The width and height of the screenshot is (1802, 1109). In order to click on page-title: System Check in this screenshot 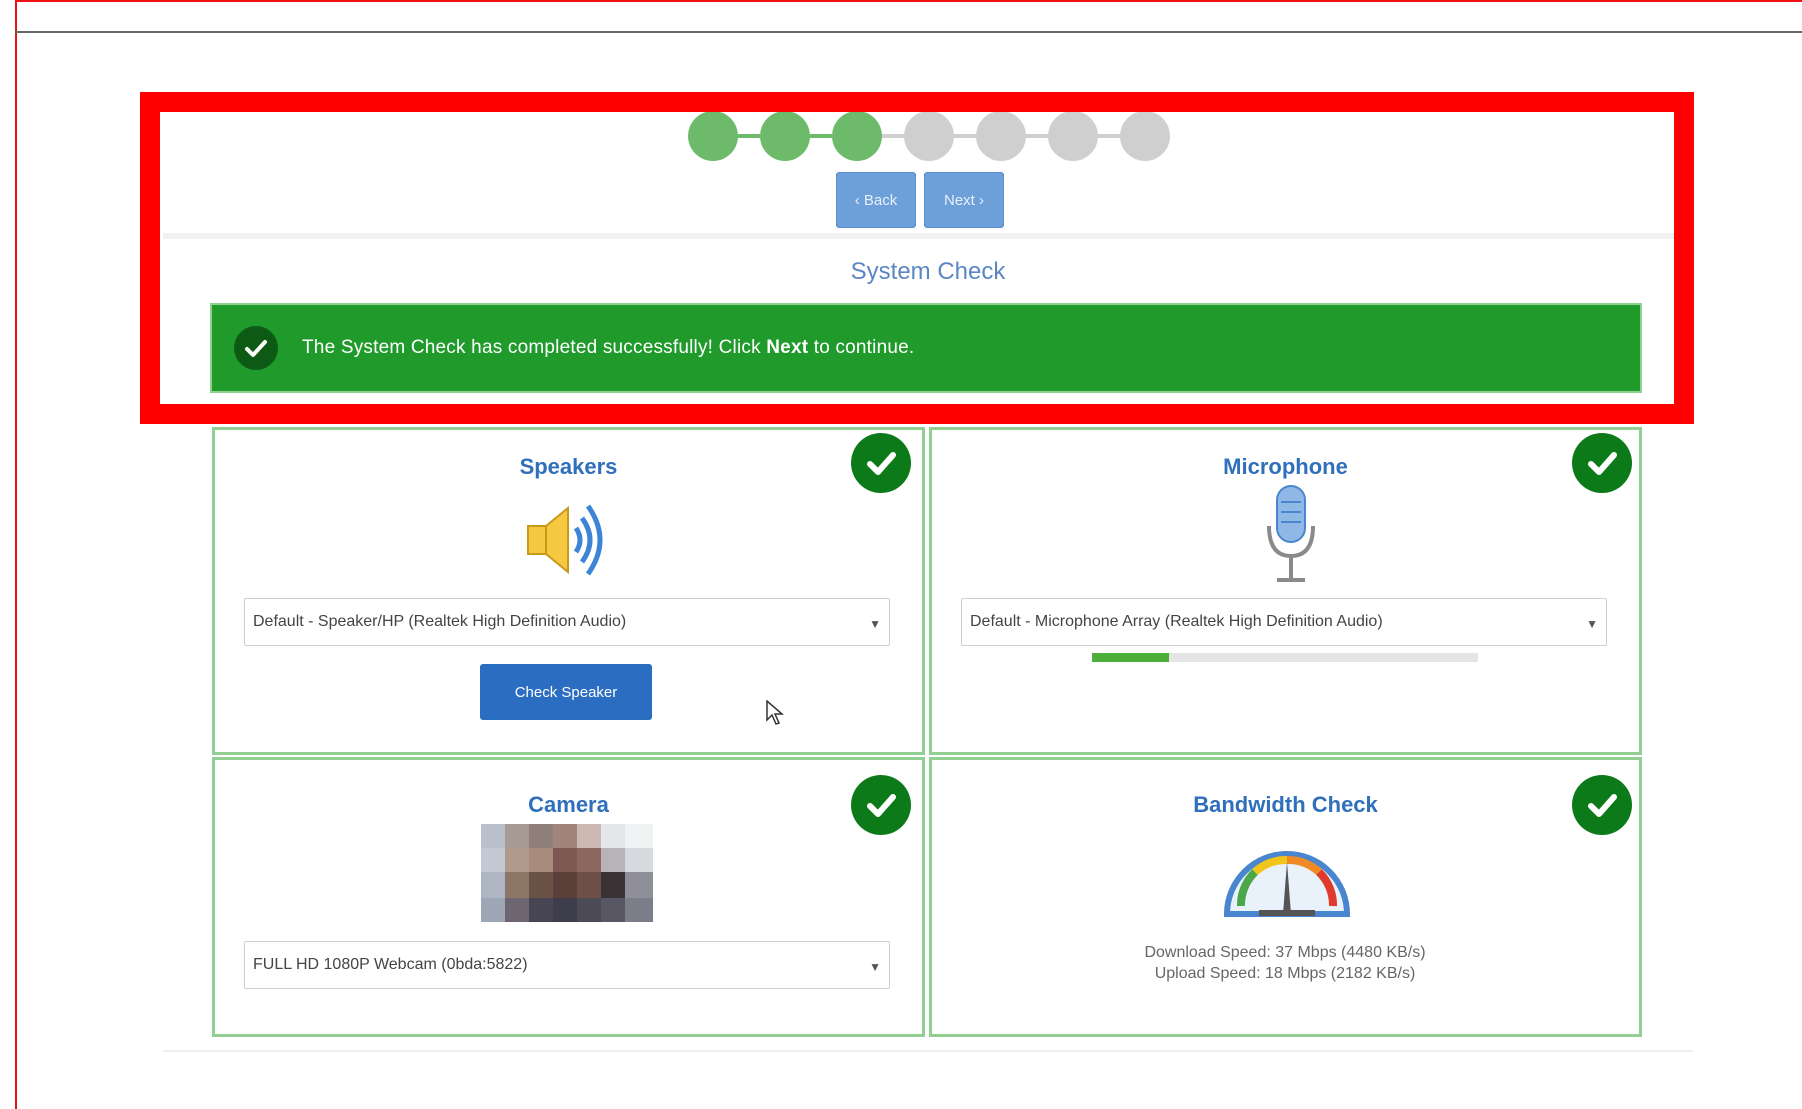, I will do `click(928, 271)`.